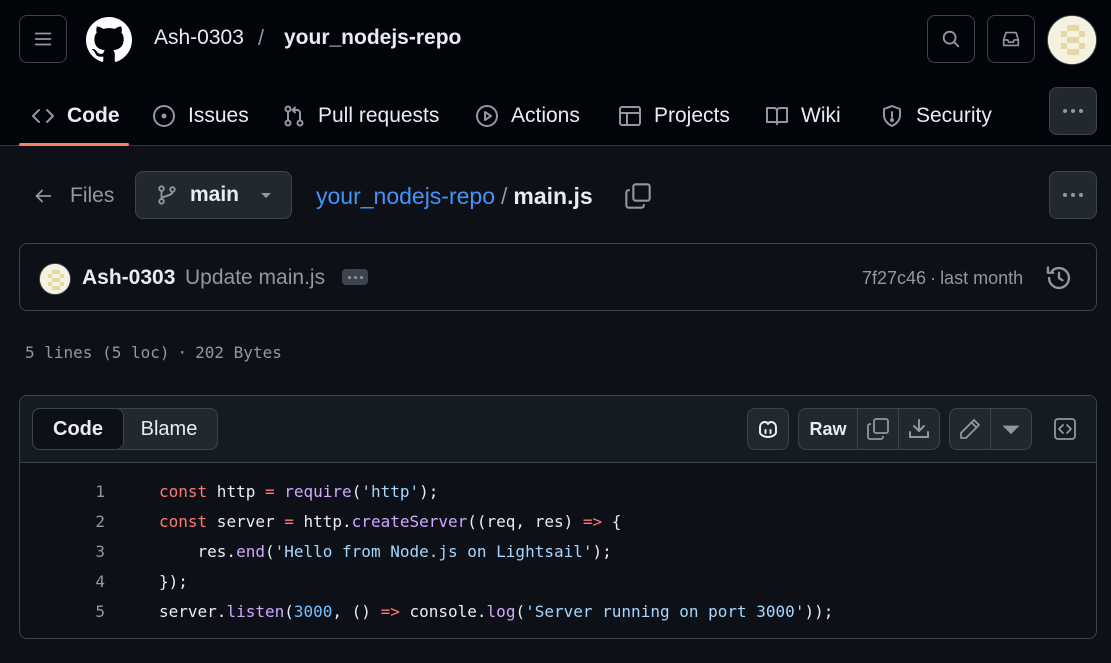 The height and width of the screenshot is (663, 1111). Describe the element at coordinates (355, 277) in the screenshot. I see `commit-expand-button` at that location.